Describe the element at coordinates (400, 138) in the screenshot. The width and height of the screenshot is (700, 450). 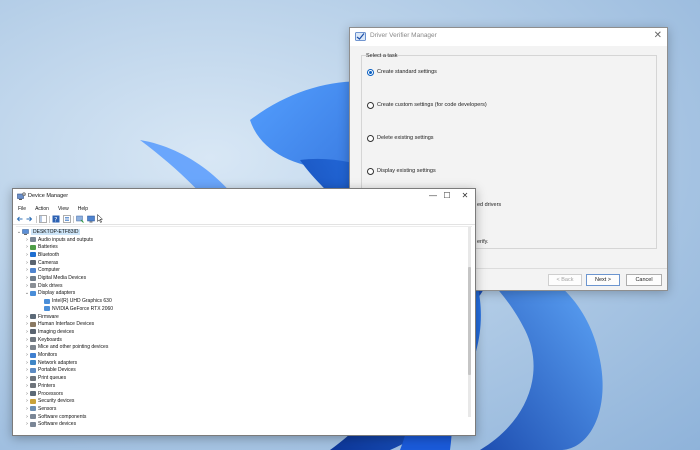
I see `option-delete-existing: Delete existing settings` at that location.